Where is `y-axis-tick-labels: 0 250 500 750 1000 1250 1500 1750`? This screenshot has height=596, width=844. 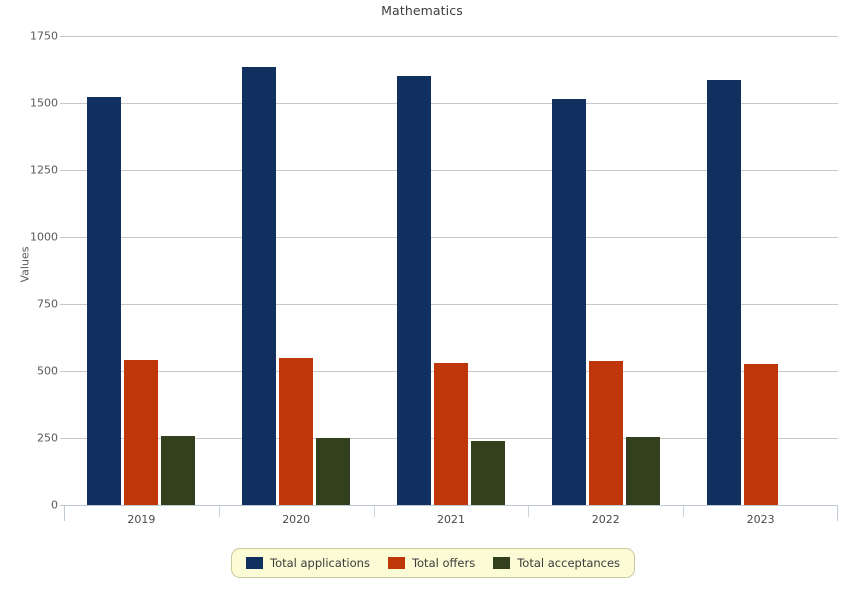 y-axis-tick-labels: 0 250 500 750 1000 1250 1500 1750 is located at coordinates (29, 298).